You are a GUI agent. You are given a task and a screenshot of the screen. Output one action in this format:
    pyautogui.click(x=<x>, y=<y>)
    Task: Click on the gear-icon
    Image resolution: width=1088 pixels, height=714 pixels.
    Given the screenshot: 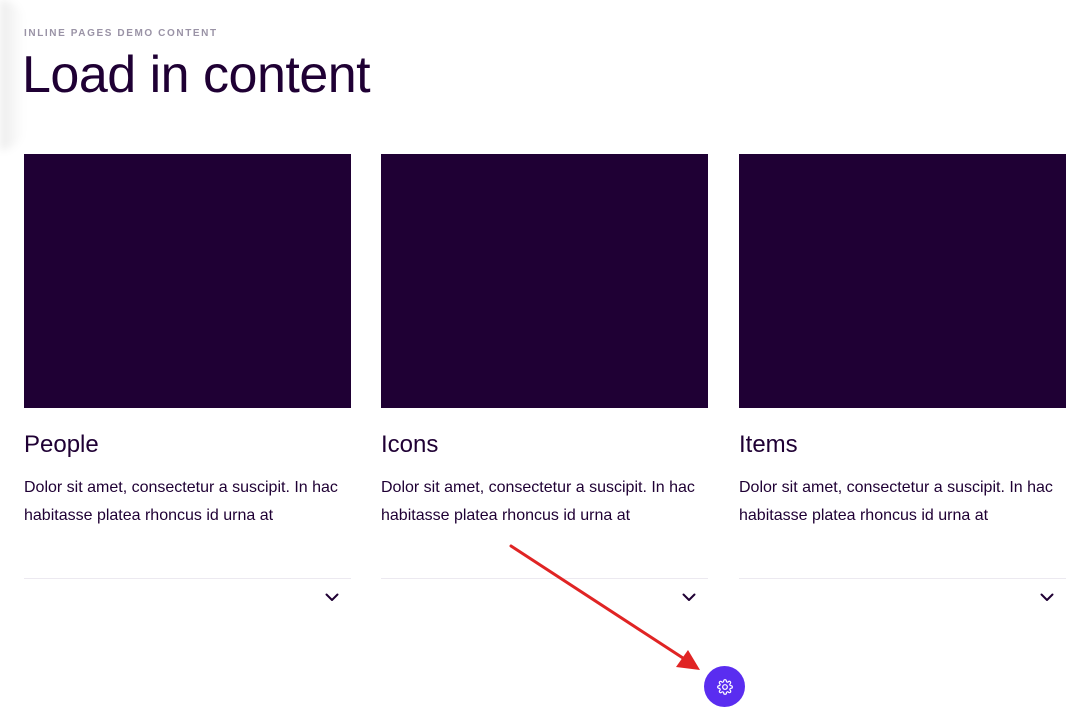 What is the action you would take?
    pyautogui.click(x=724, y=686)
    